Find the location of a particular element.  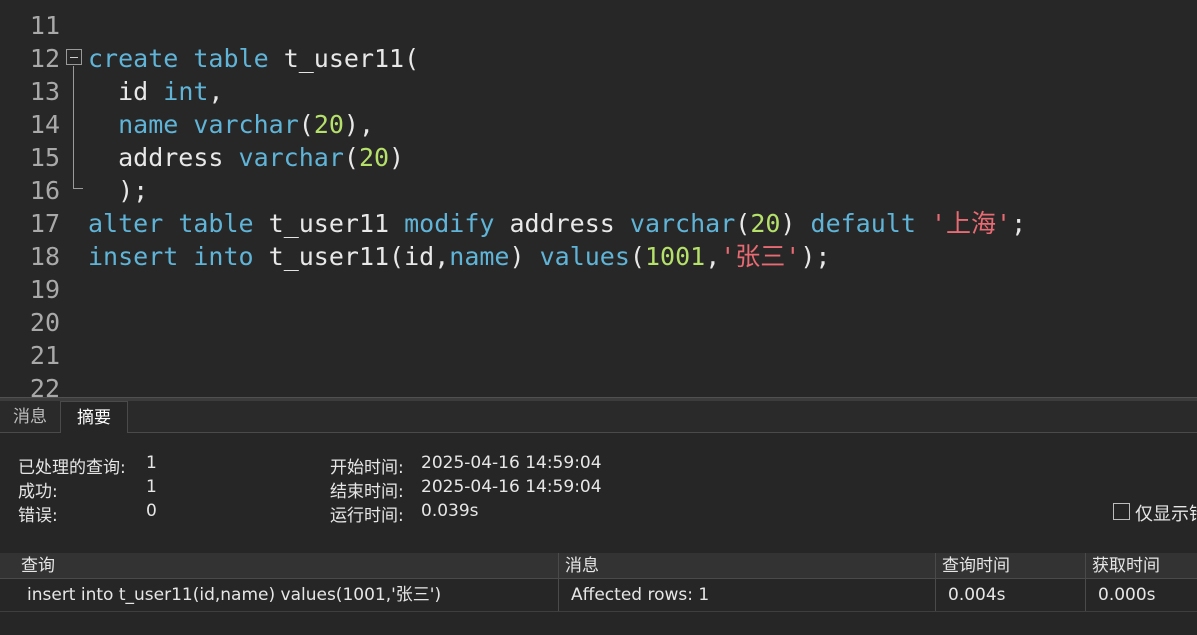

grid-empty-area is located at coordinates (598, 623).